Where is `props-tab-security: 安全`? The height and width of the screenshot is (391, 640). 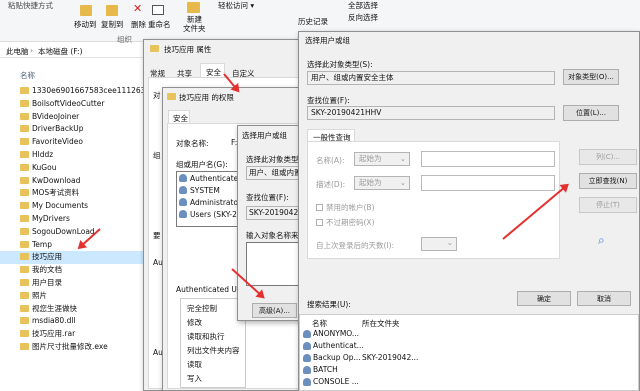 props-tab-security: 安全 is located at coordinates (212, 70).